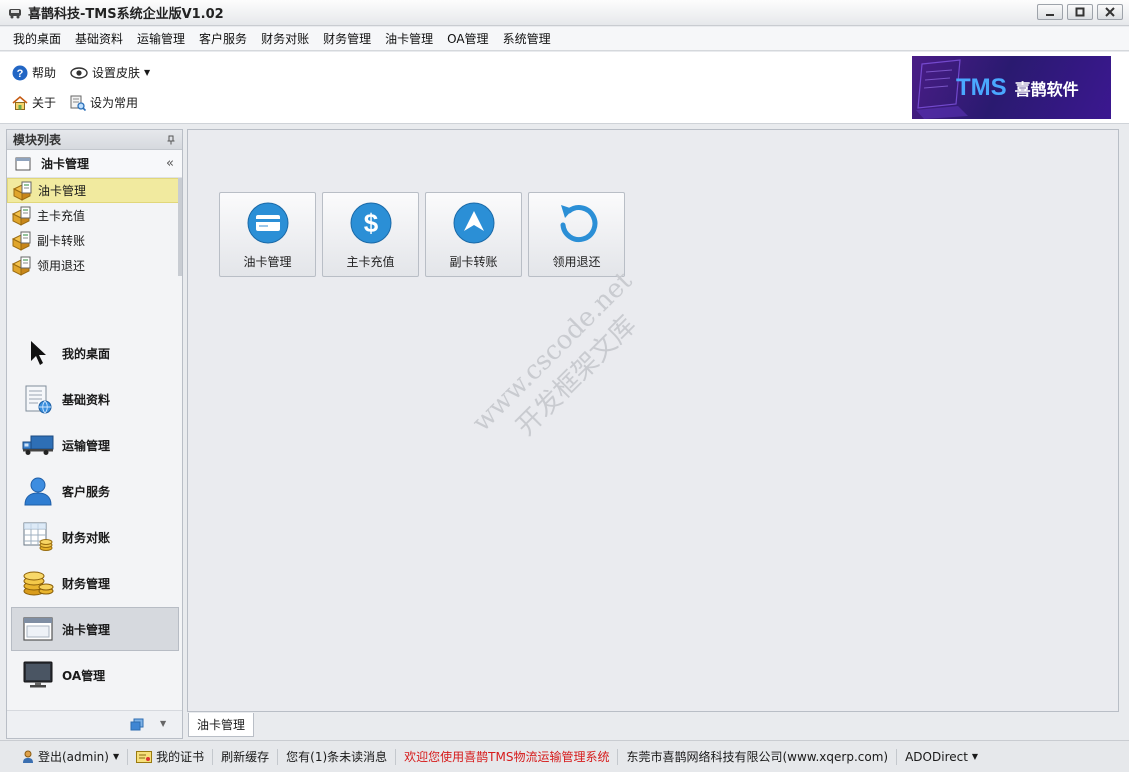 Image resolution: width=1129 pixels, height=772 pixels. Describe the element at coordinates (180, 757) in the screenshot. I see `certificate-label: 我的证书` at that location.